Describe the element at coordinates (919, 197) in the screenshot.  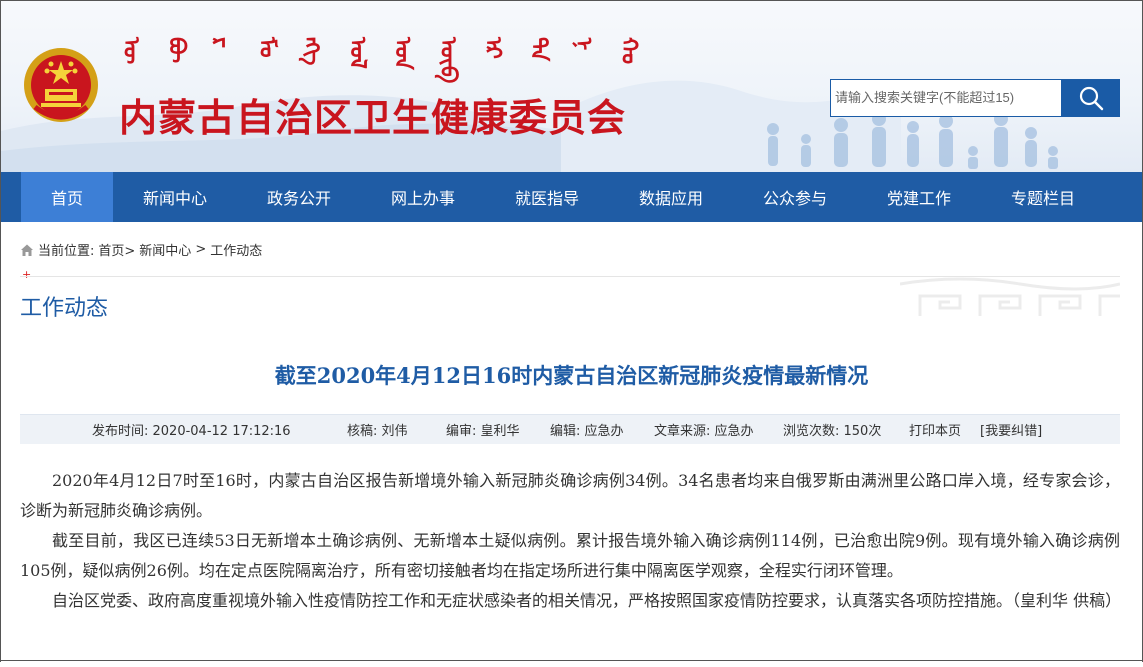
I see `nav-item-party-building: 党建工作` at that location.